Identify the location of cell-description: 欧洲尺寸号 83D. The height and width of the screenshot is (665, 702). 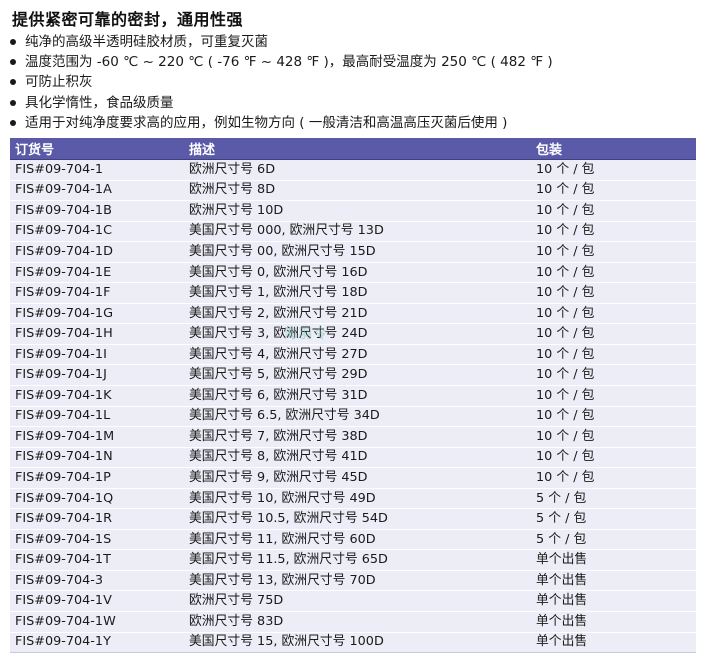
(236, 621).